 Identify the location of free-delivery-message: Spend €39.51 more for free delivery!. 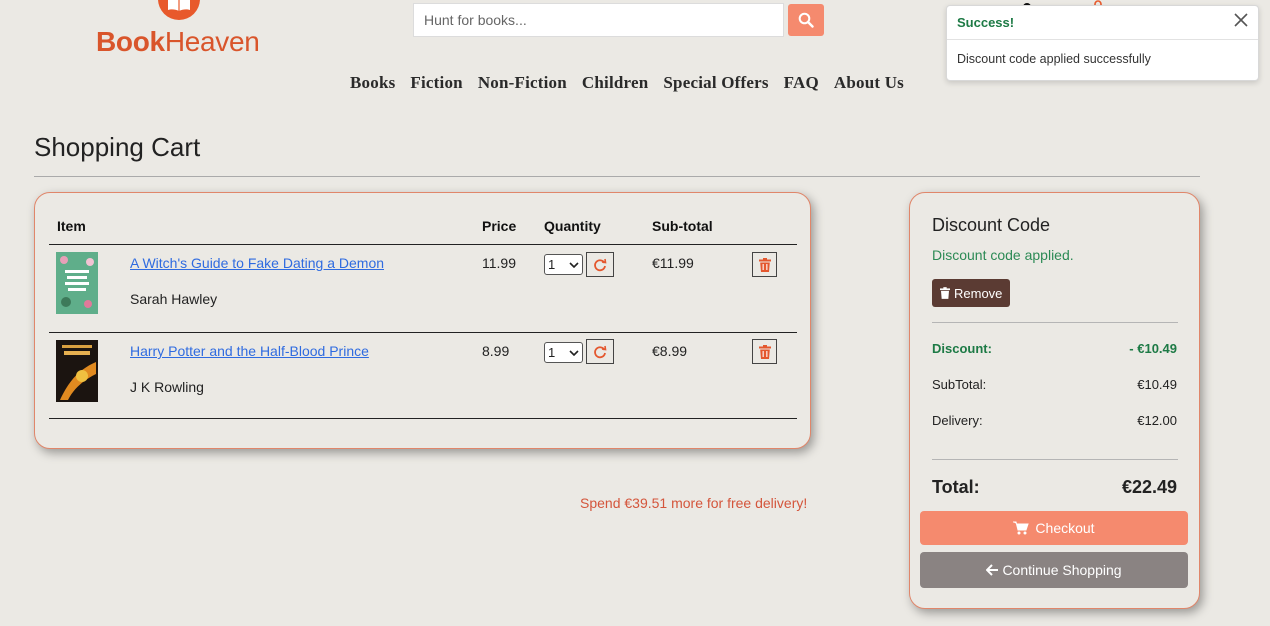
(694, 503).